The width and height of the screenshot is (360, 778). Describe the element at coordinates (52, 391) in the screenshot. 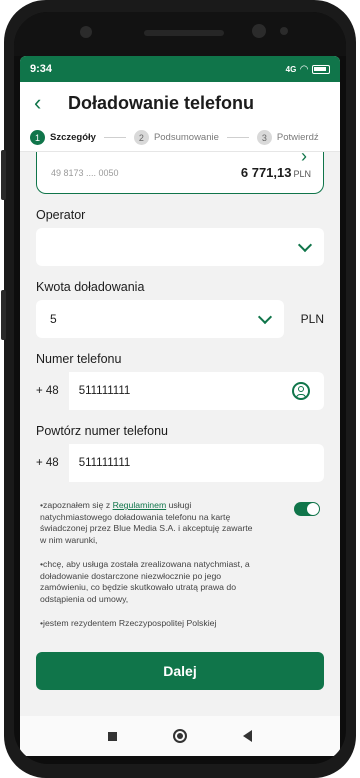

I see `phone-prefix: + 48` at that location.